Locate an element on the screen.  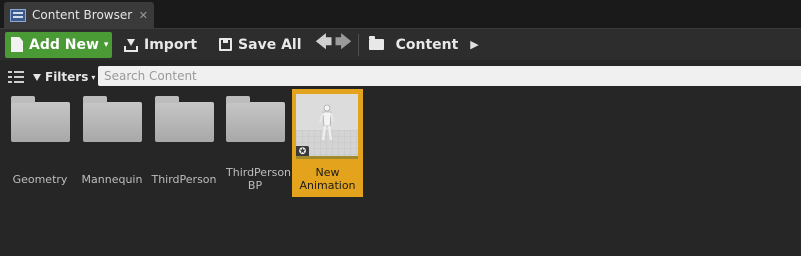
forward-arrow-icon: 🡆 is located at coordinates (343, 44).